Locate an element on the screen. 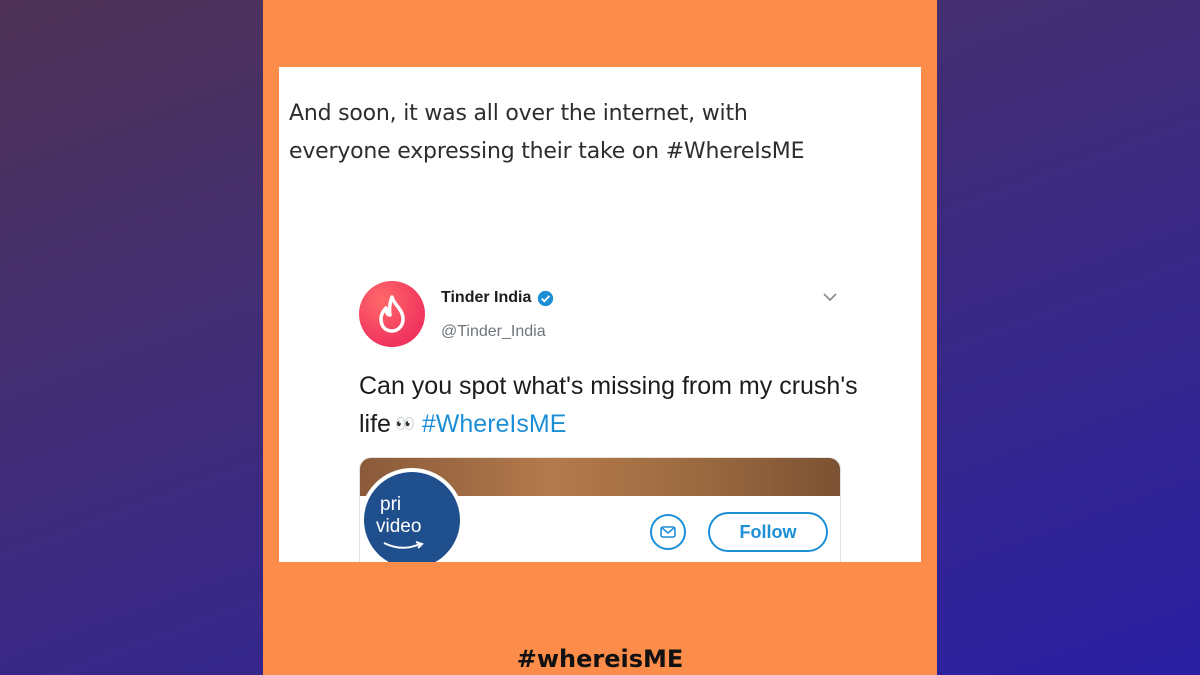  account-handle: @Tinder_India is located at coordinates (493, 332).